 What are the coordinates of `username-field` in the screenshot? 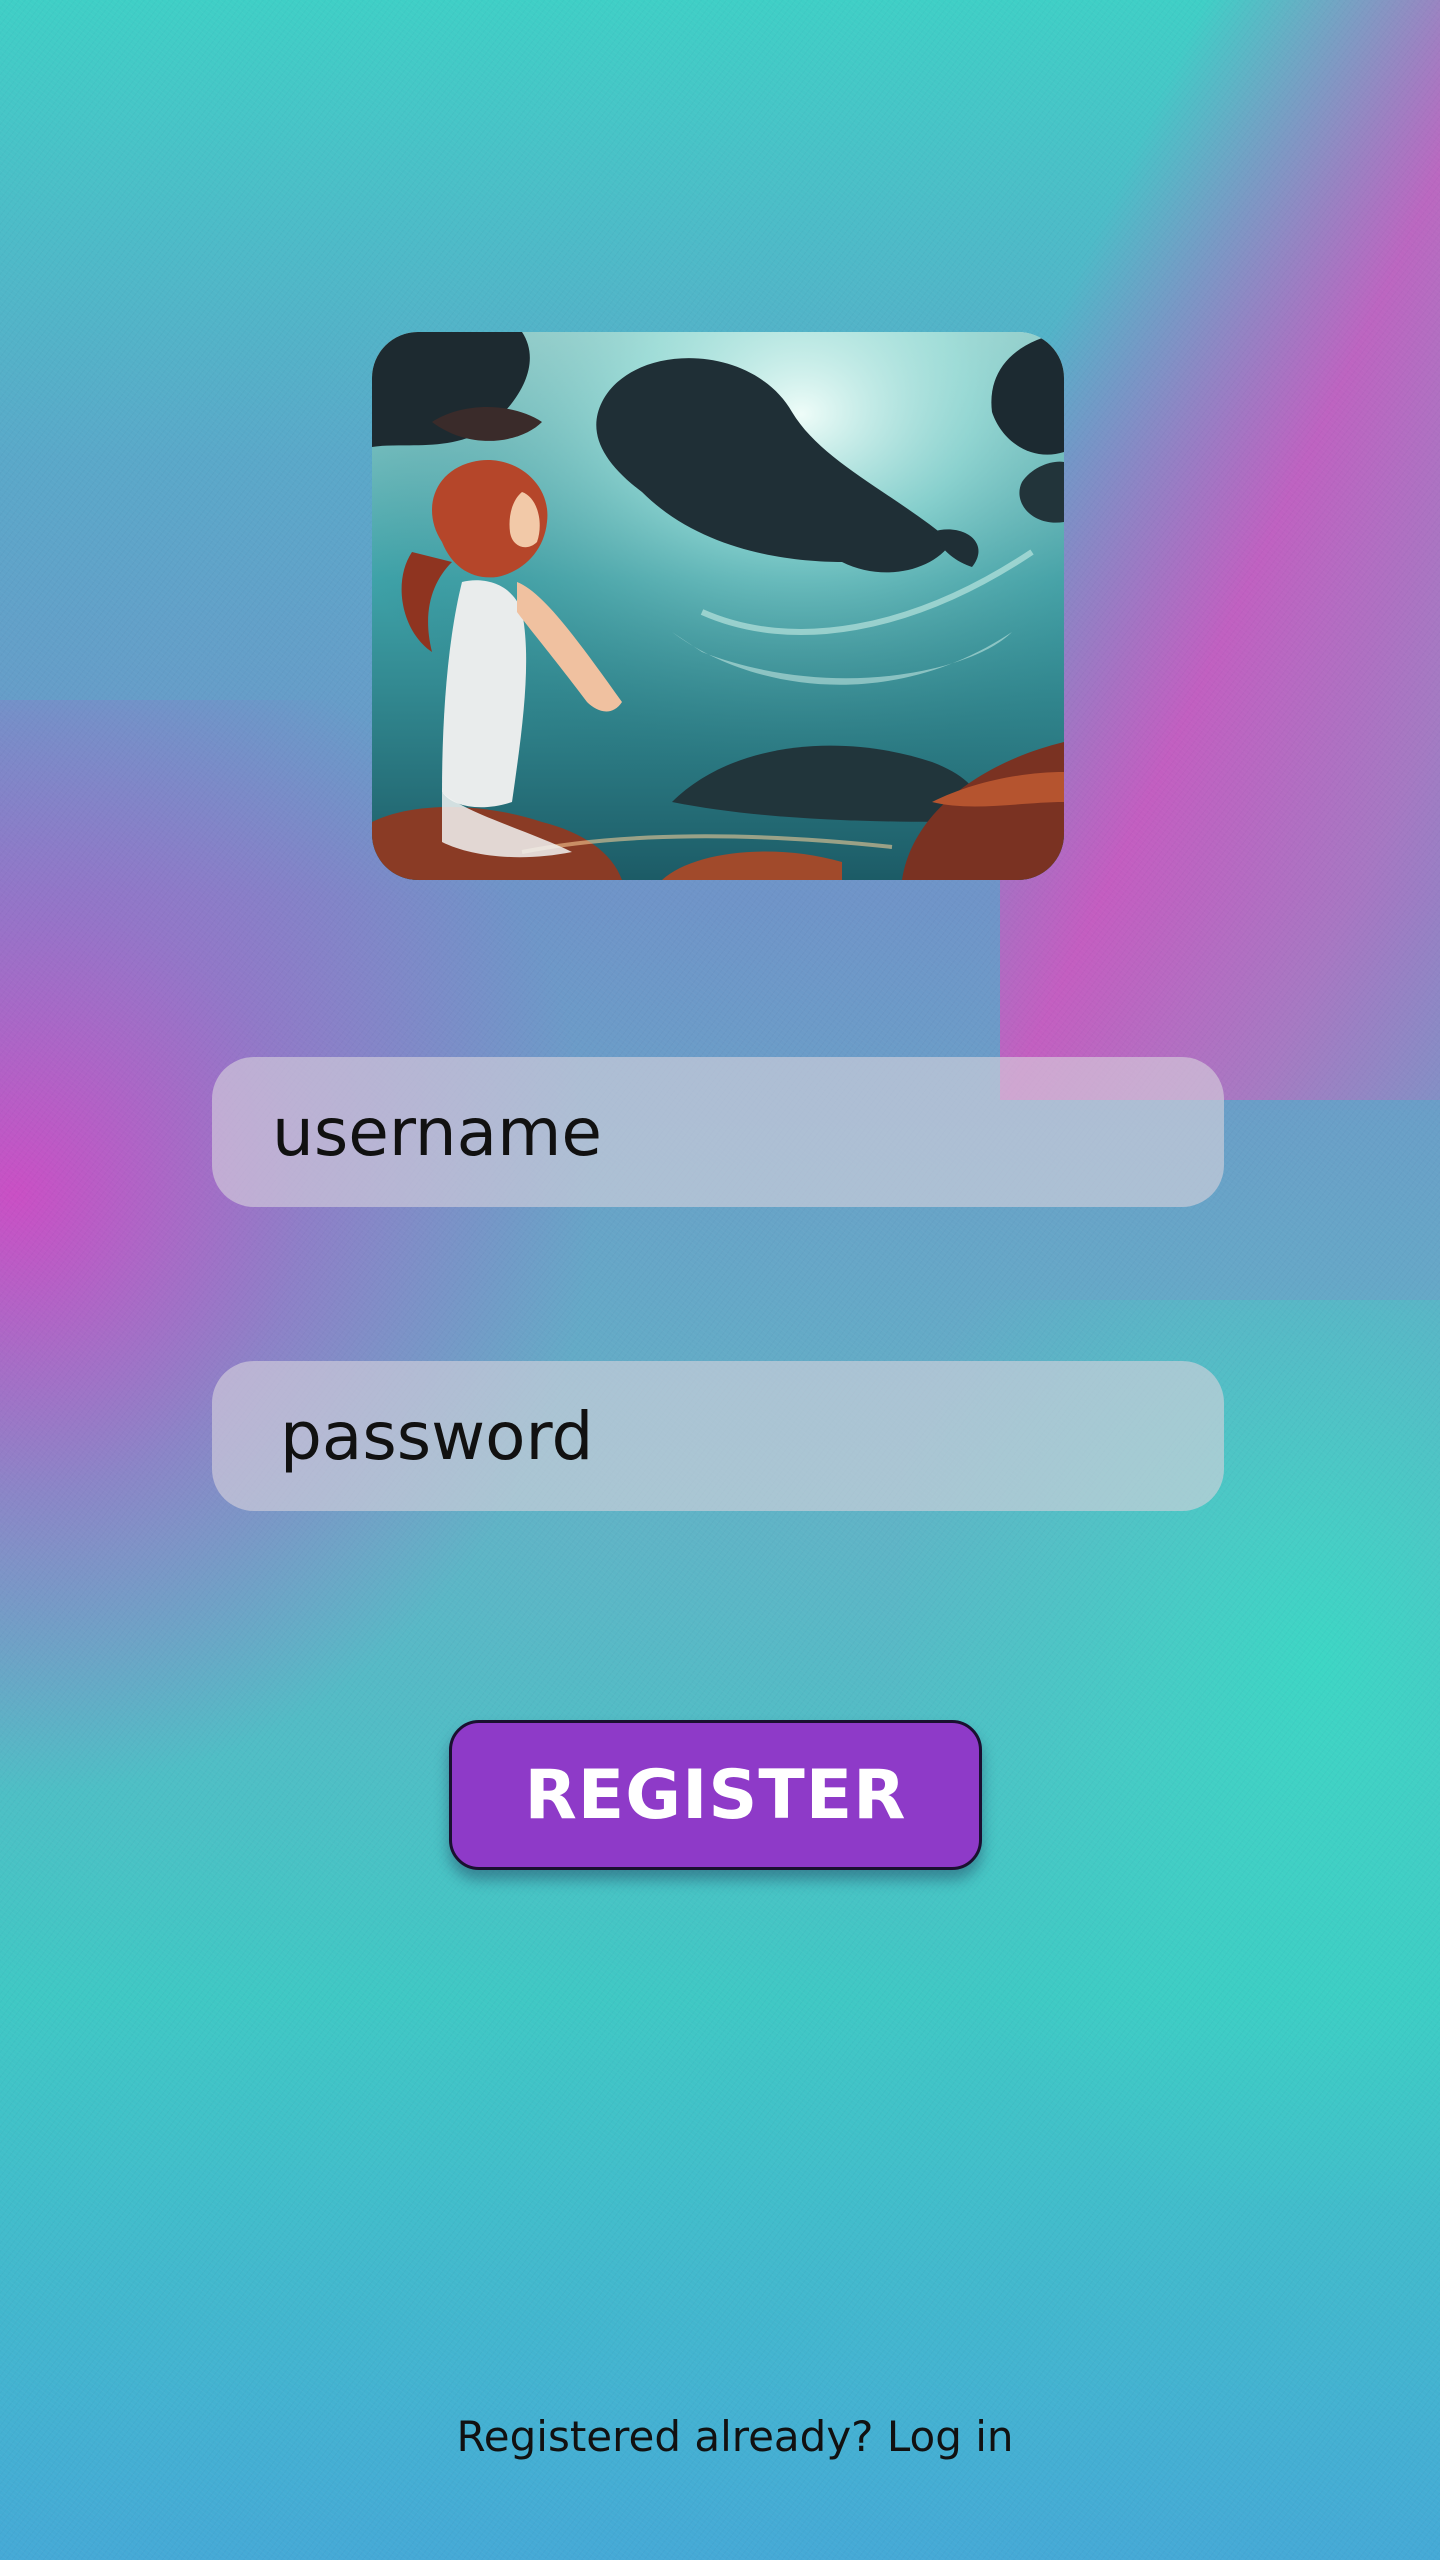 It's located at (718, 1132).